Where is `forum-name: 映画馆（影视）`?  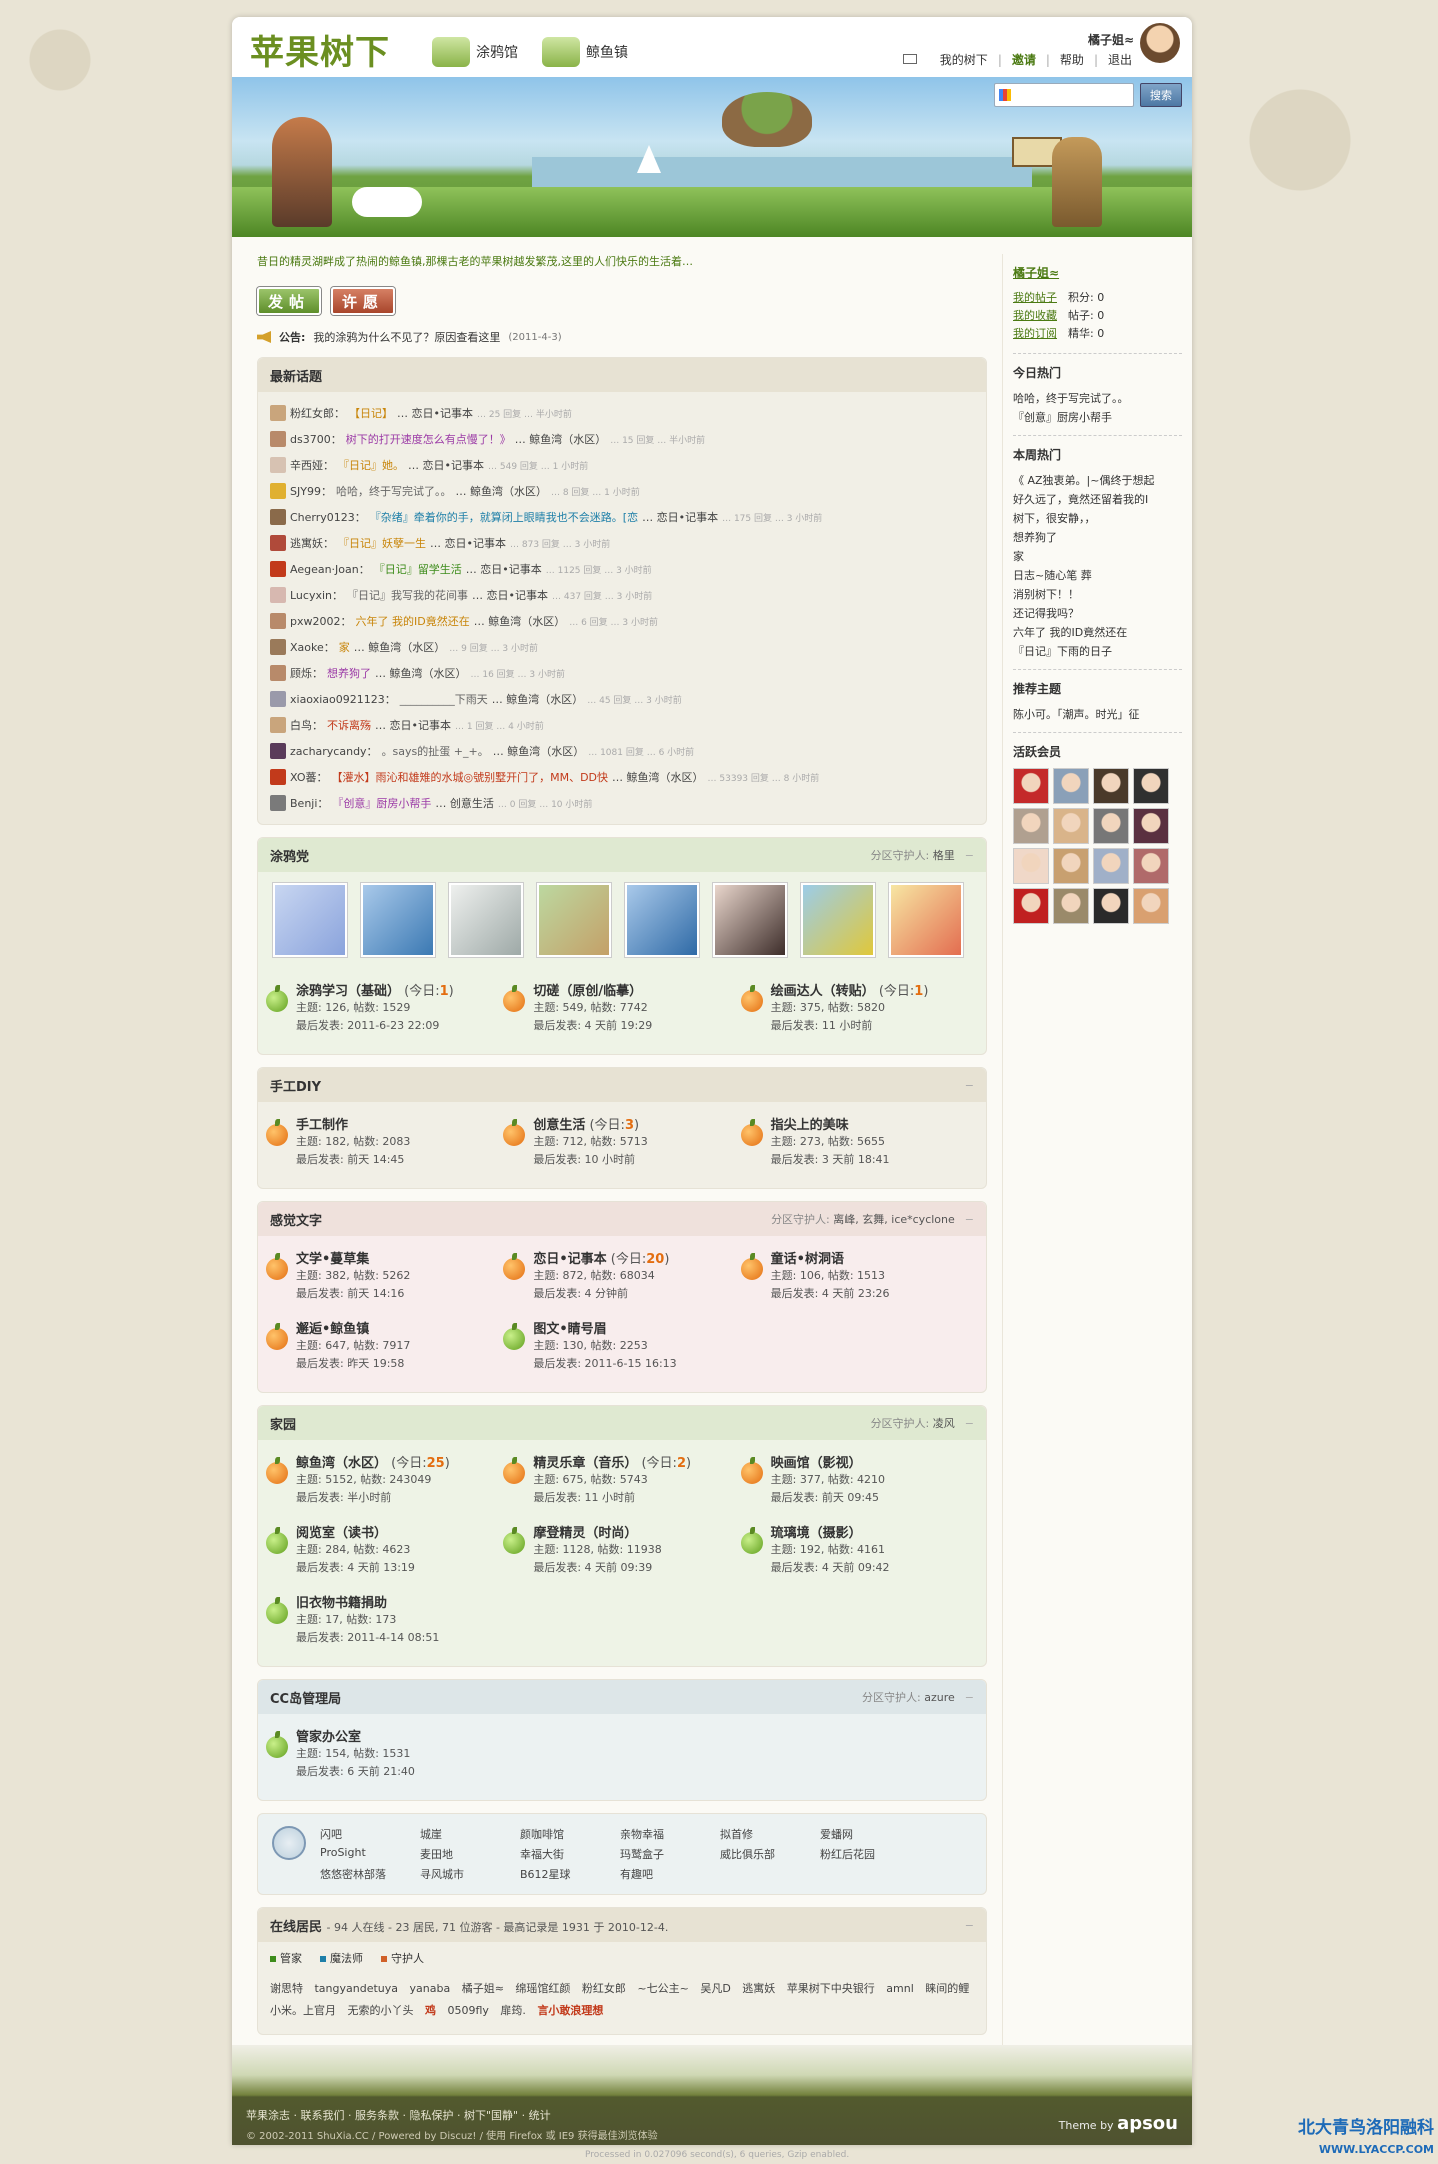
forum-name: 映画馆（影视） is located at coordinates (828, 1461).